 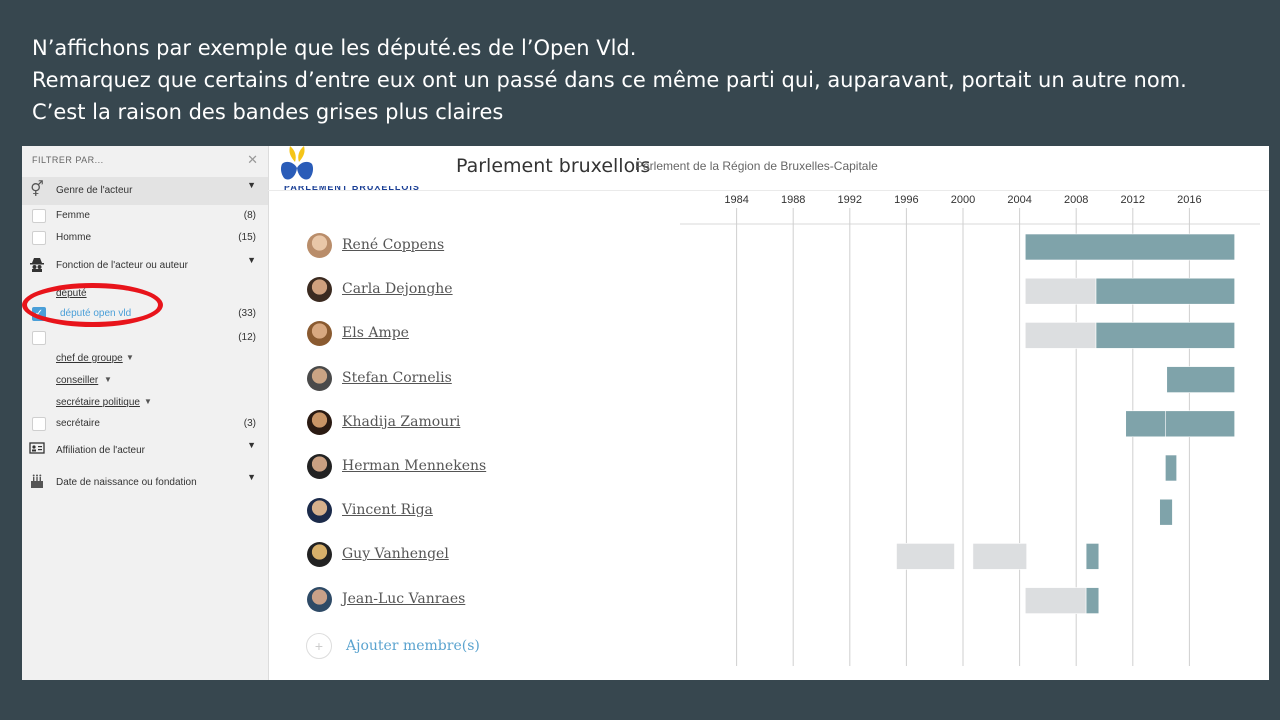 I want to click on gender-icon: ⚥, so click(x=37, y=189).